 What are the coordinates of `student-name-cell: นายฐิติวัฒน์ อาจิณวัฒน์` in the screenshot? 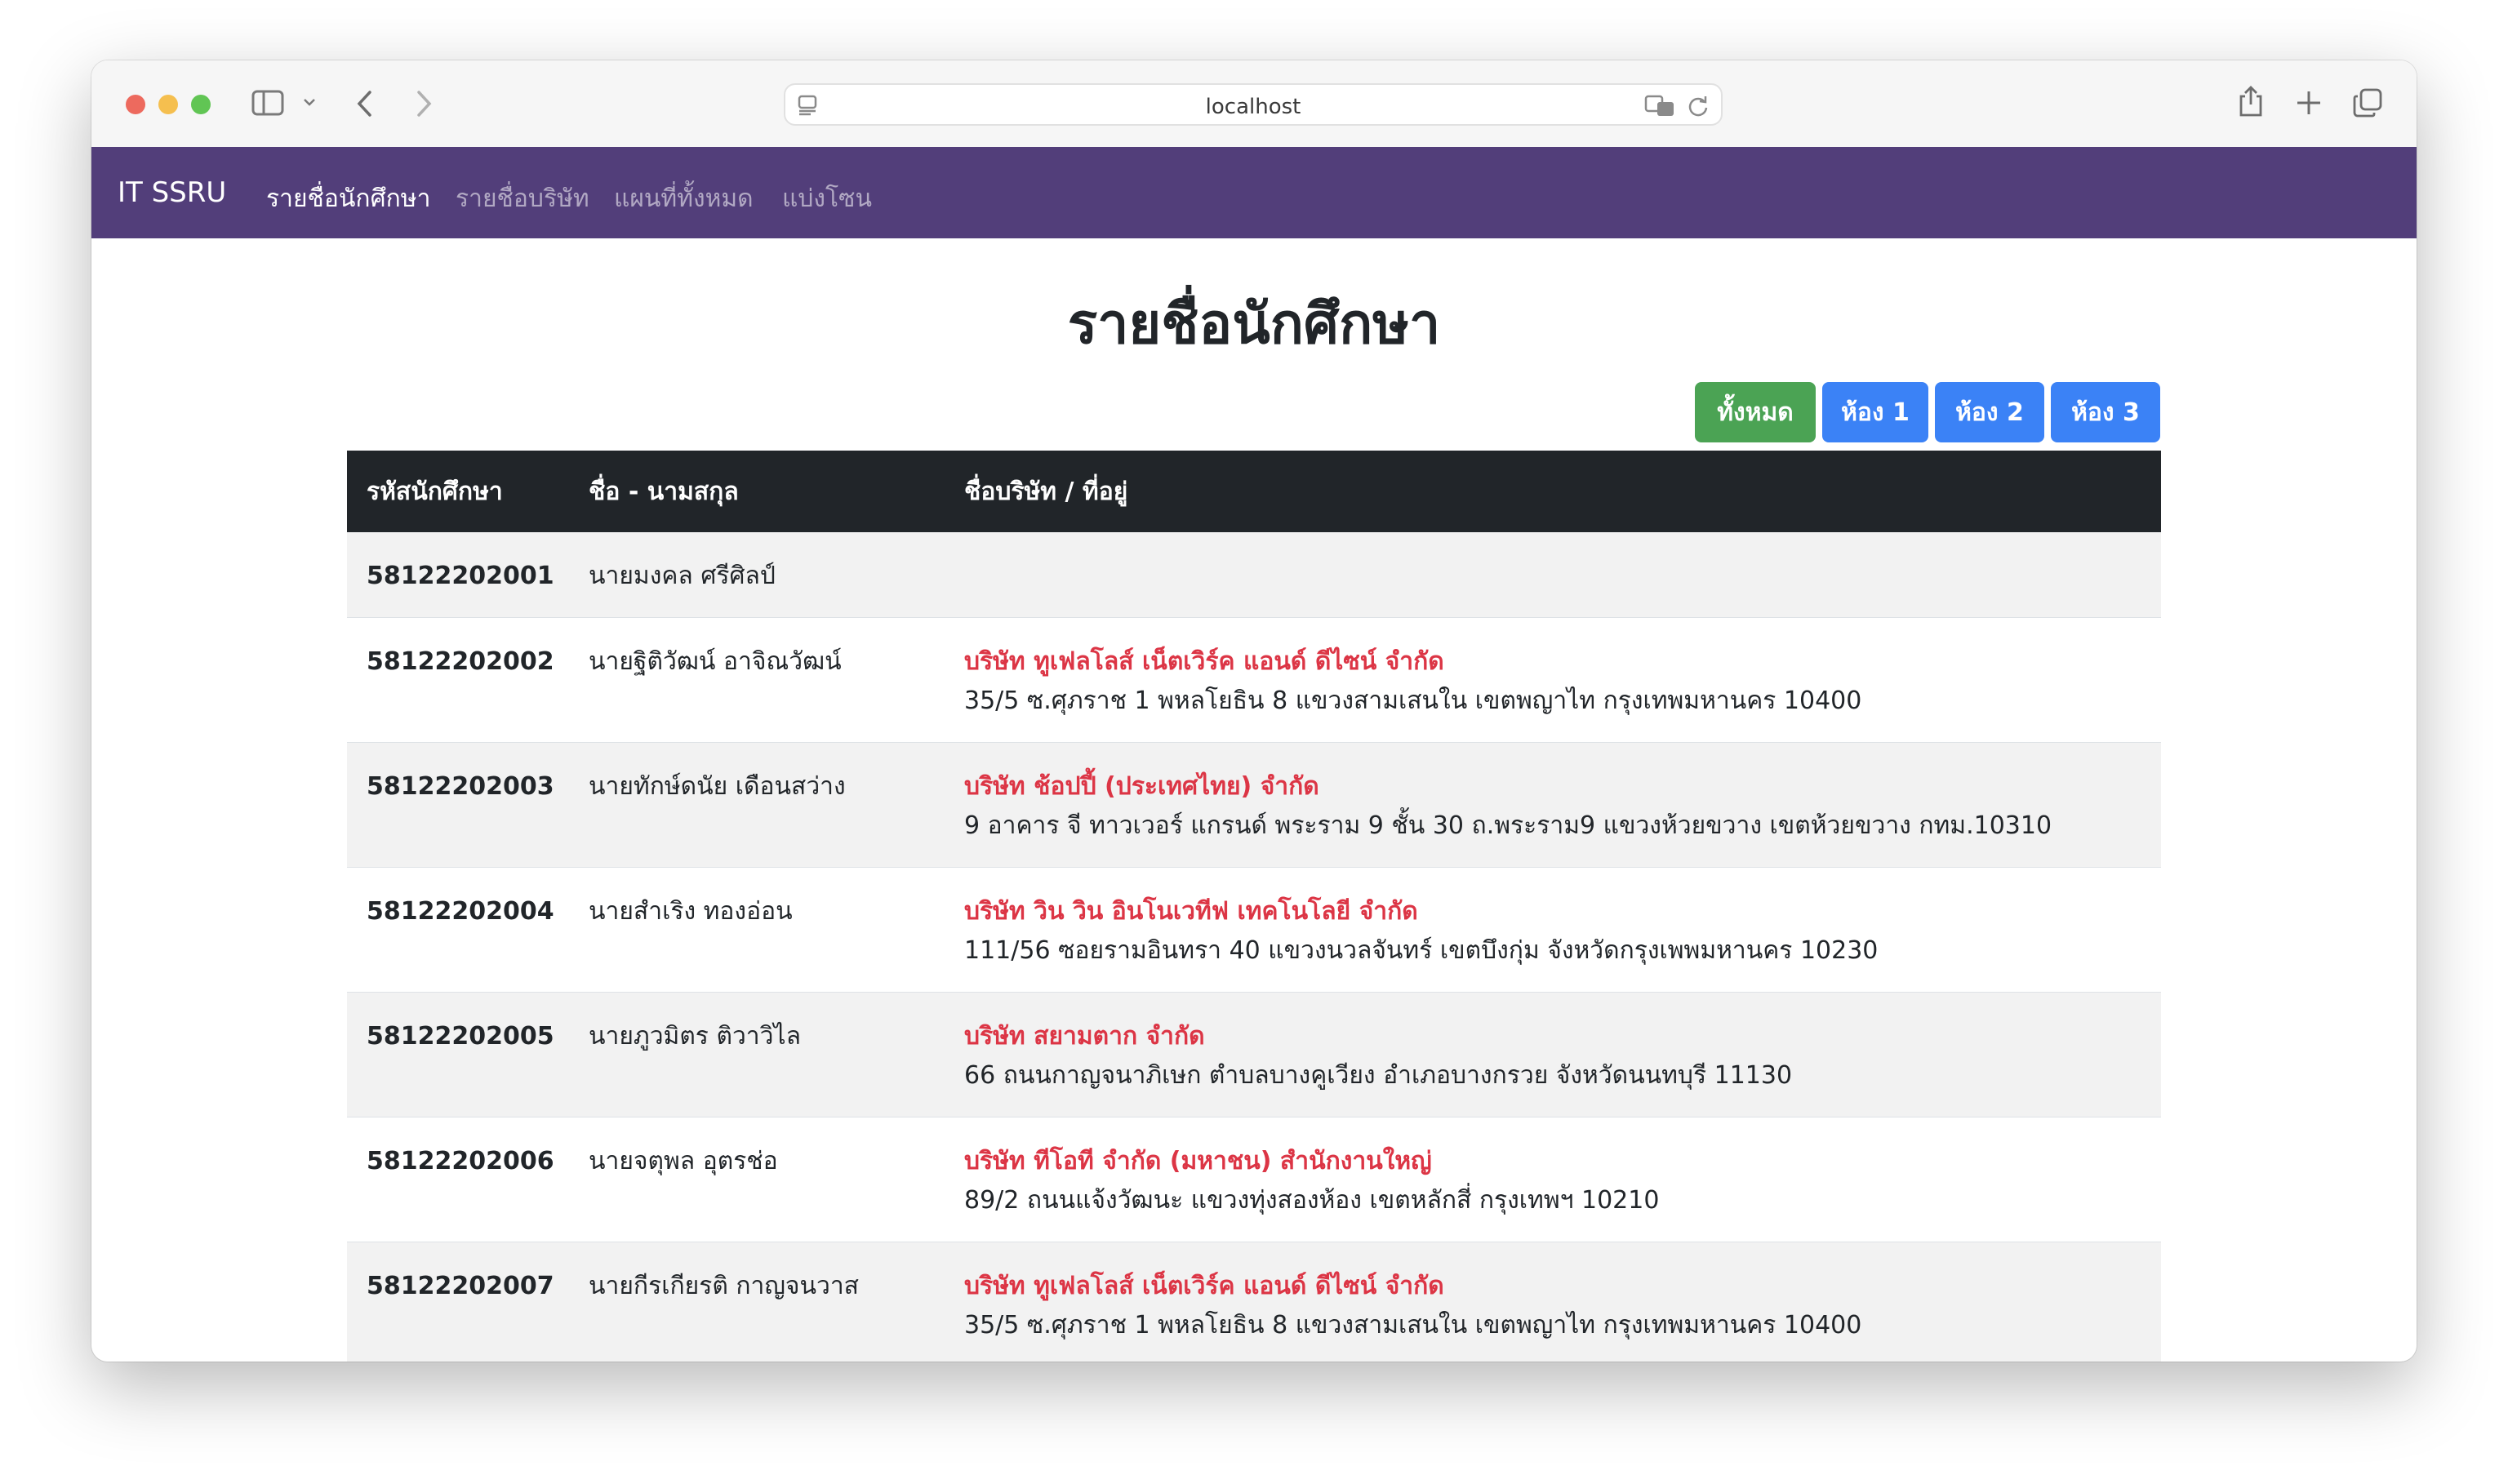 It's located at (757, 680).